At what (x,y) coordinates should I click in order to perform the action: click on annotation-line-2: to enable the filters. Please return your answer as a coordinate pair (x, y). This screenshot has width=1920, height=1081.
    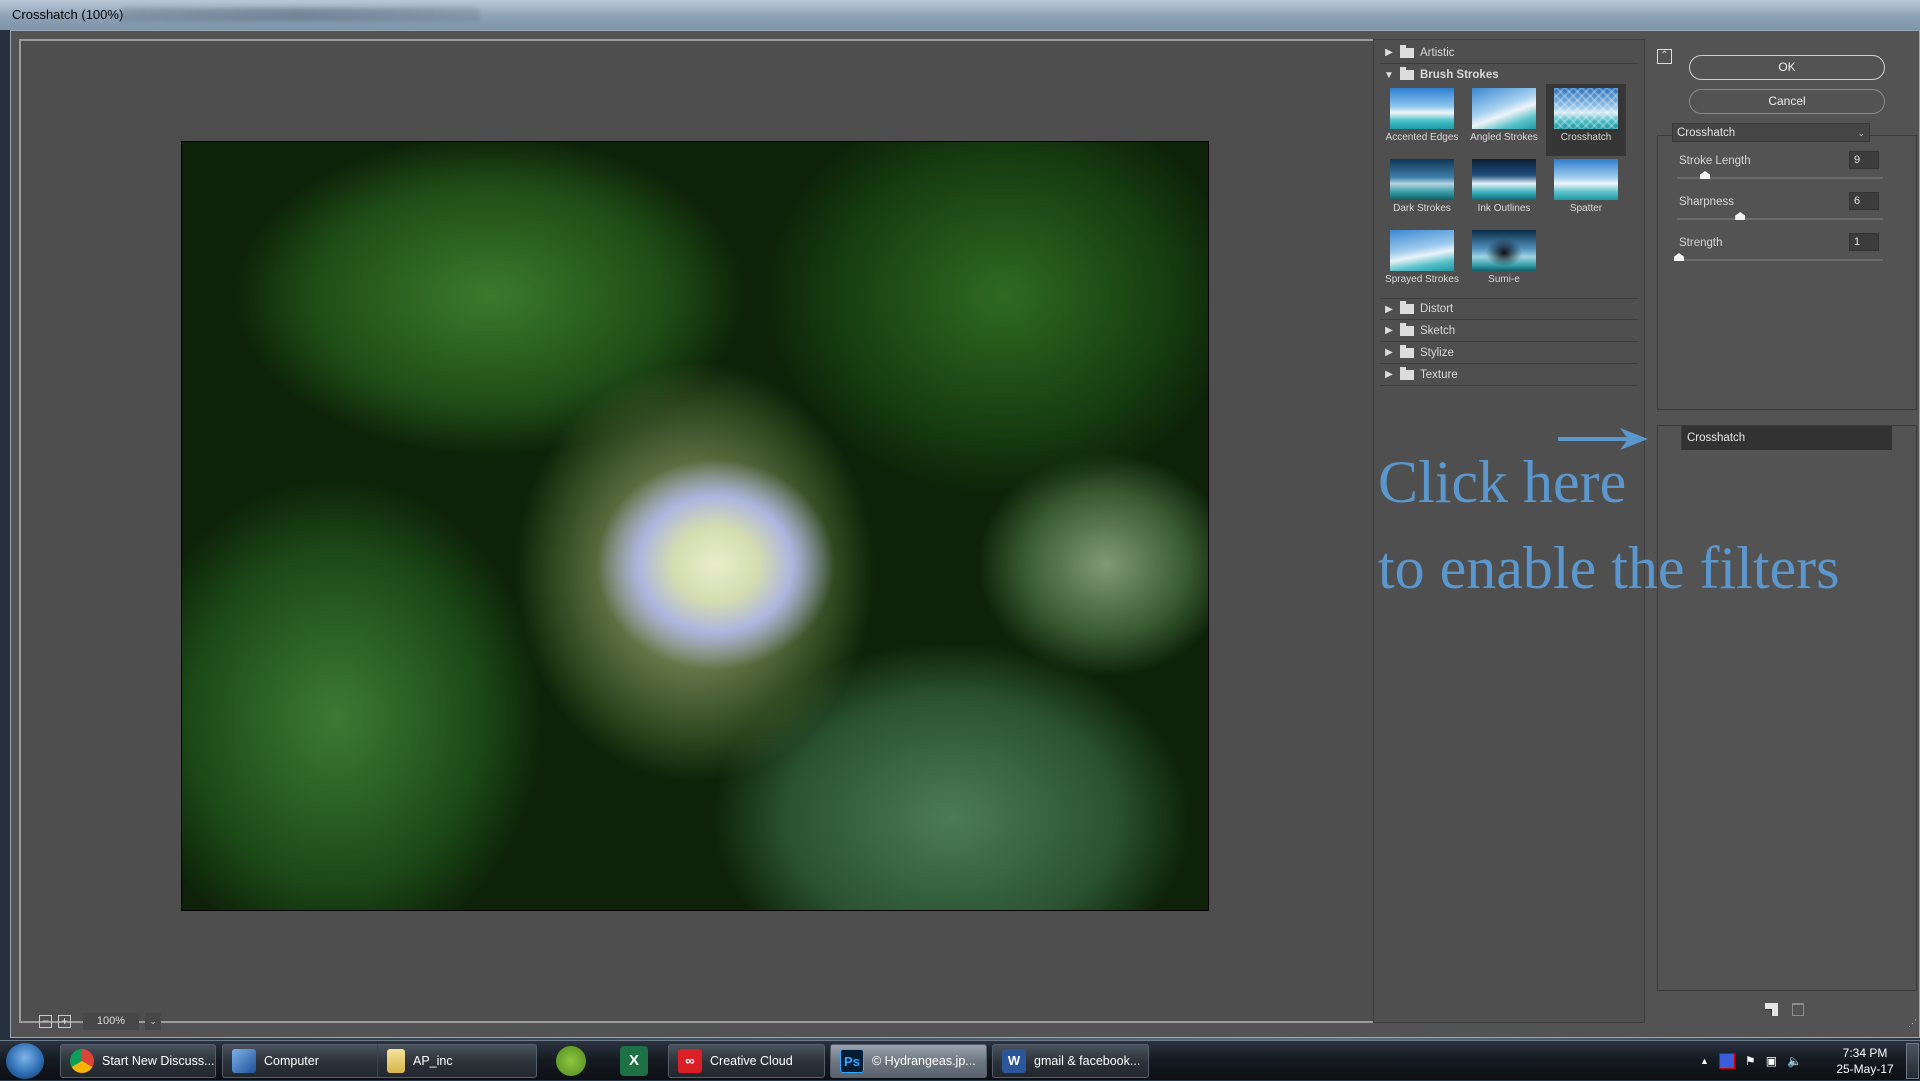
    Looking at the image, I should click on (1609, 568).